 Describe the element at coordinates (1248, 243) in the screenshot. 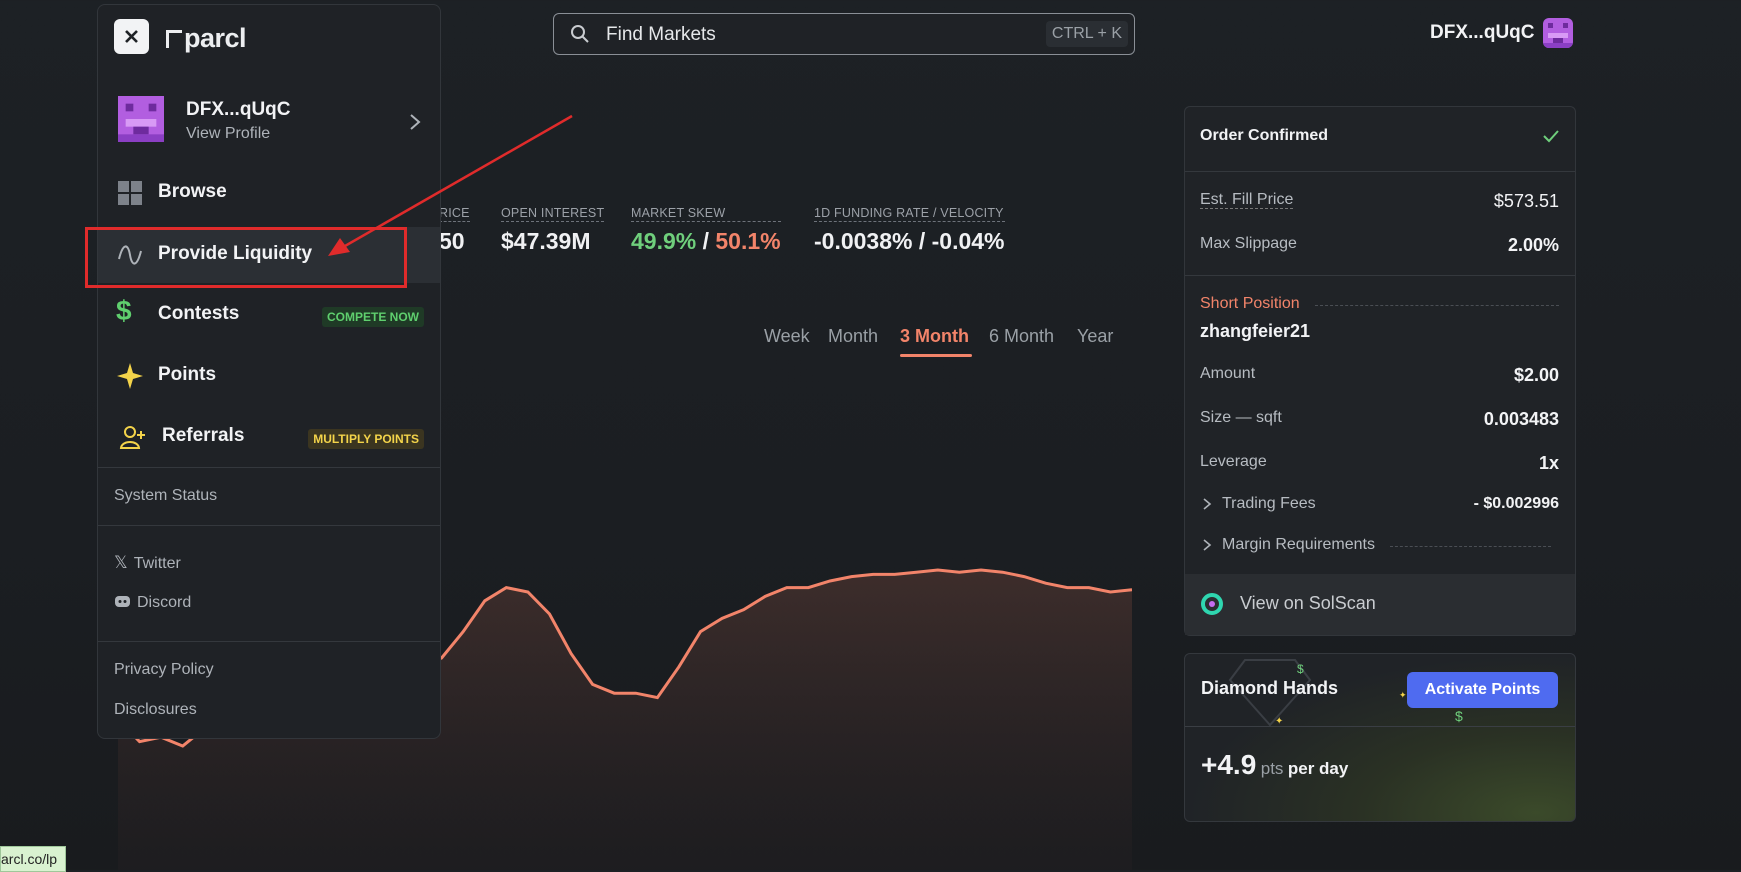

I see `slippage-label: Max Slippage` at that location.